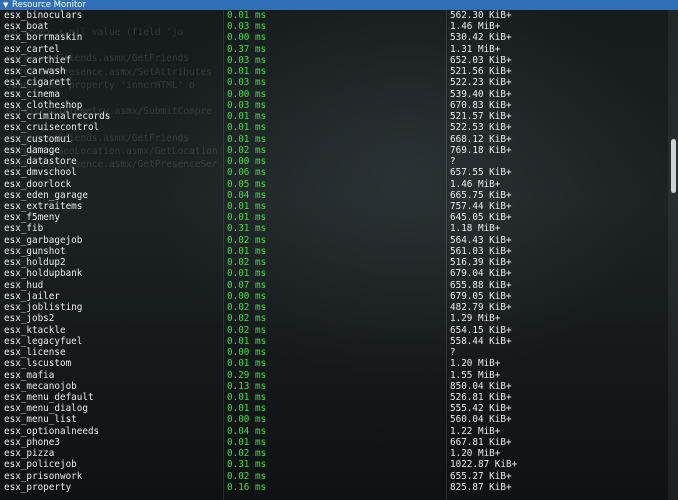 Image resolution: width=678 pixels, height=500 pixels. I want to click on resource-memory: 850.04 KiB+, so click(481, 386).